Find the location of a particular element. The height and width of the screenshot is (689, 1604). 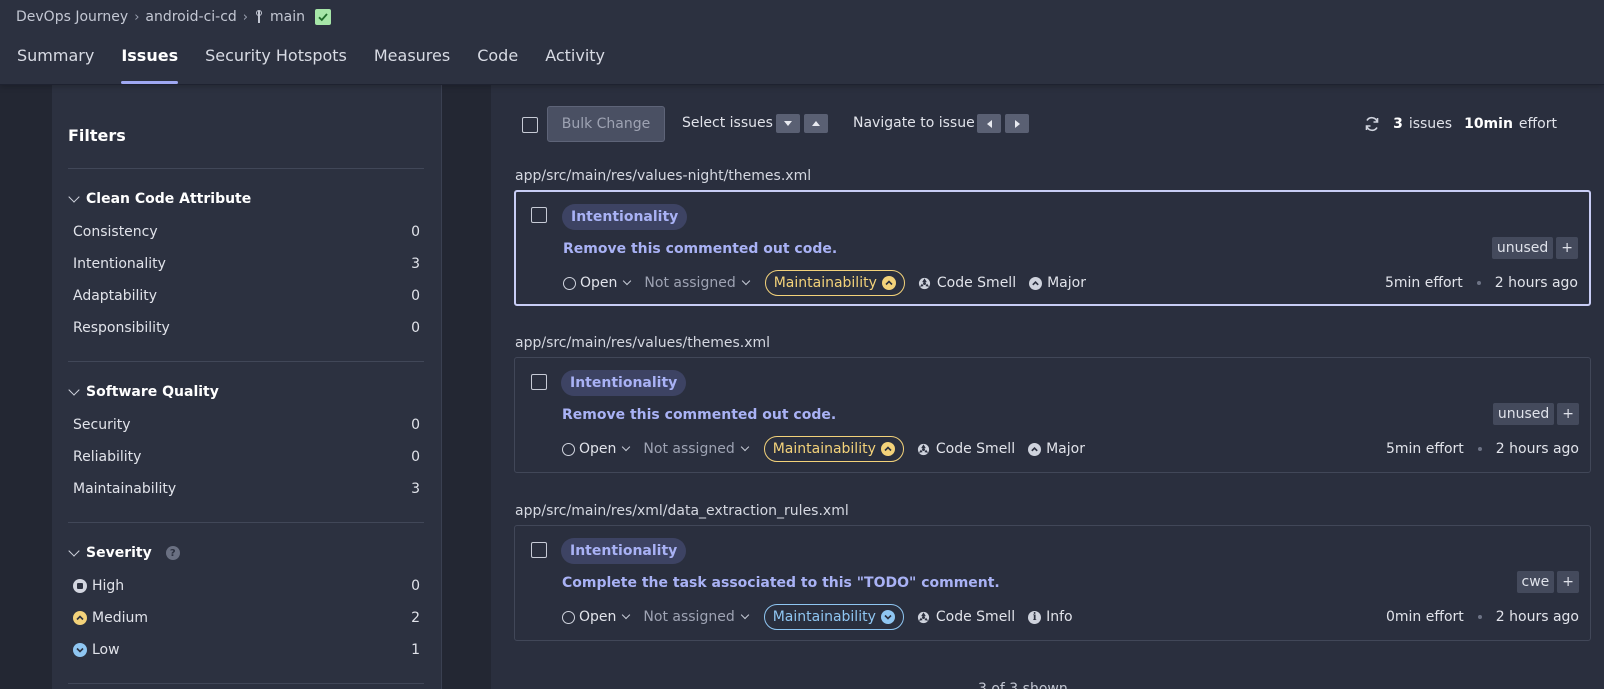

issue-effort: 5min effort is located at coordinates (1424, 449).